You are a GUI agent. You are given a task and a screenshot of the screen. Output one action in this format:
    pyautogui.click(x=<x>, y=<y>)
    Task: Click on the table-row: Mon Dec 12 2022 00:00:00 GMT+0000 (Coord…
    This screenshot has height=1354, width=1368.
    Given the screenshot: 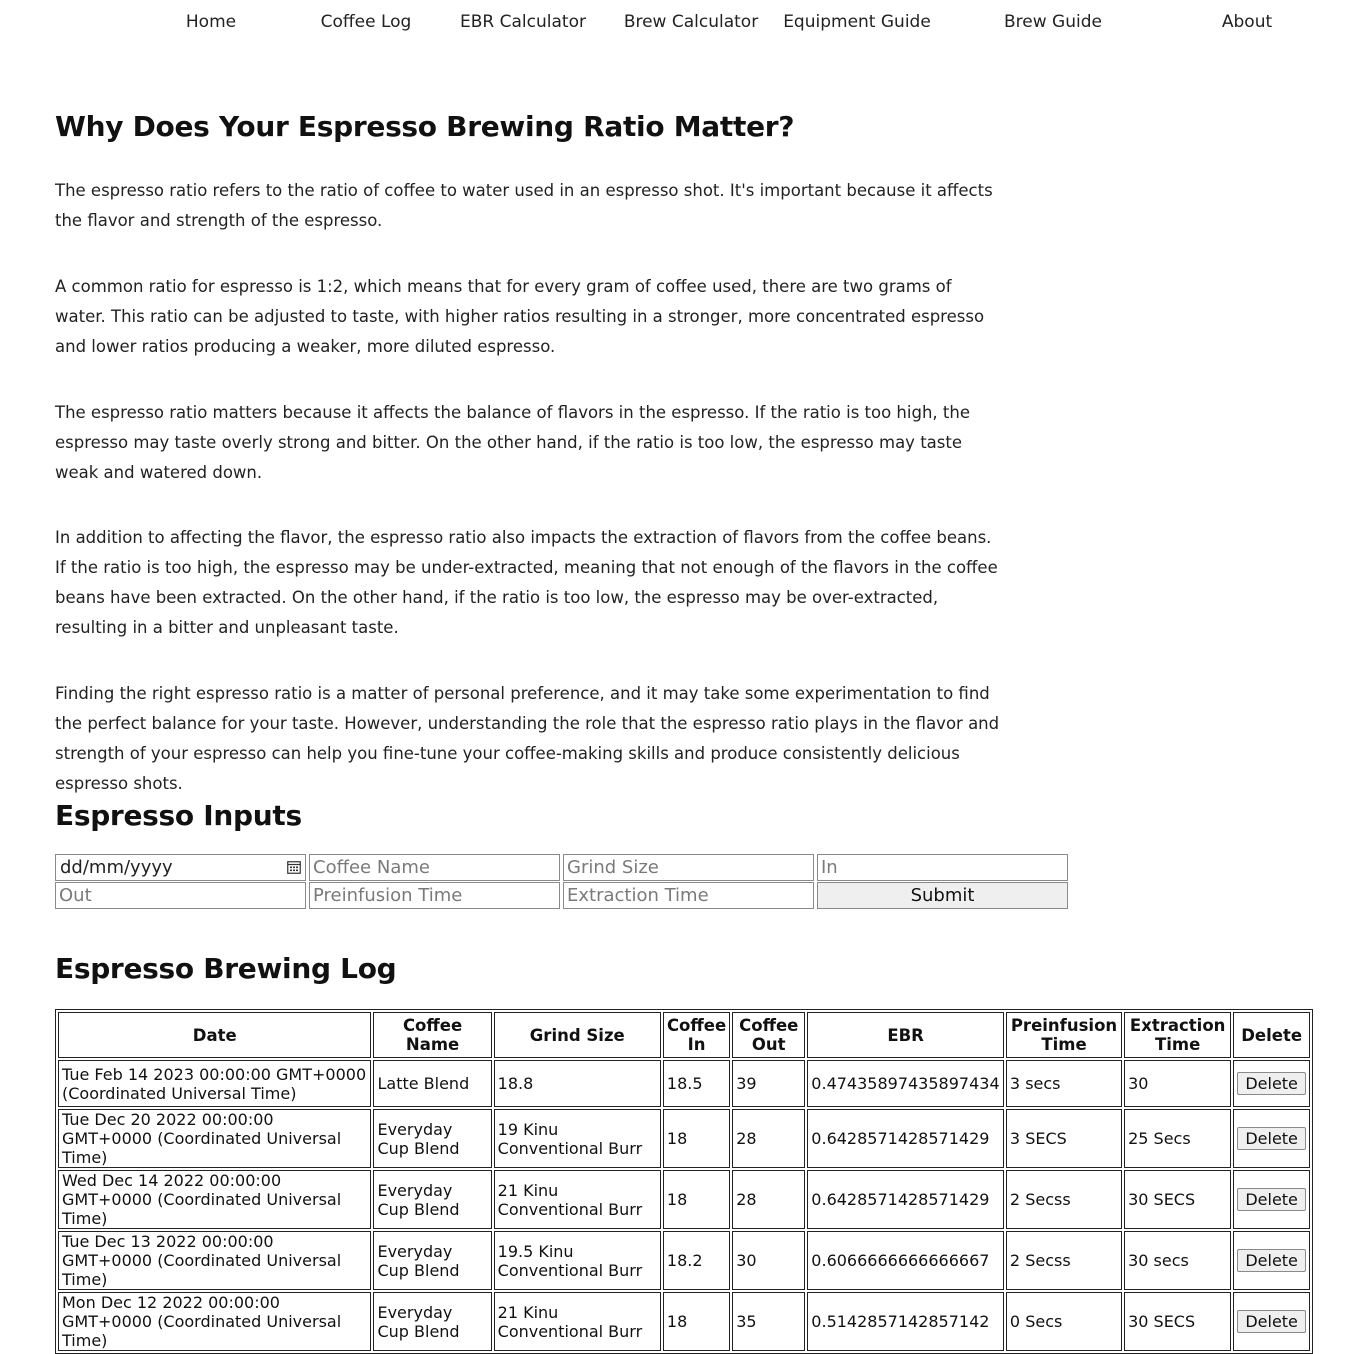 What is the action you would take?
    pyautogui.click(x=684, y=1321)
    